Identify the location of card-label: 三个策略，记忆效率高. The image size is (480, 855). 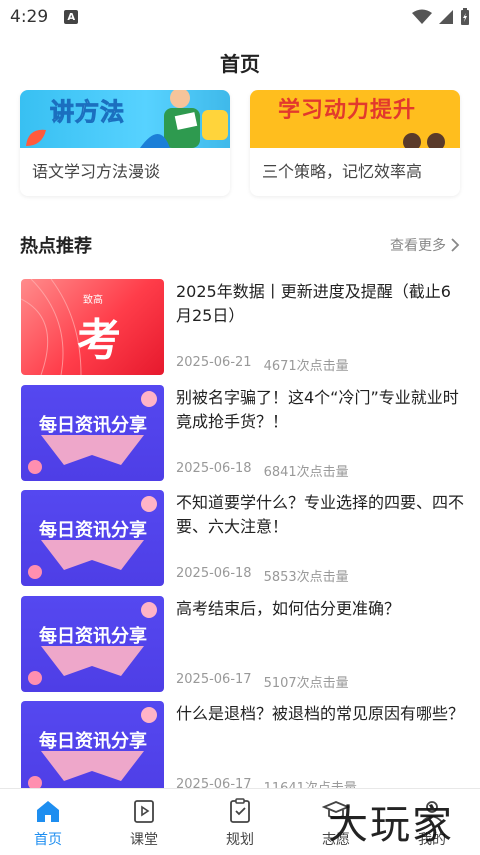
(342, 171).